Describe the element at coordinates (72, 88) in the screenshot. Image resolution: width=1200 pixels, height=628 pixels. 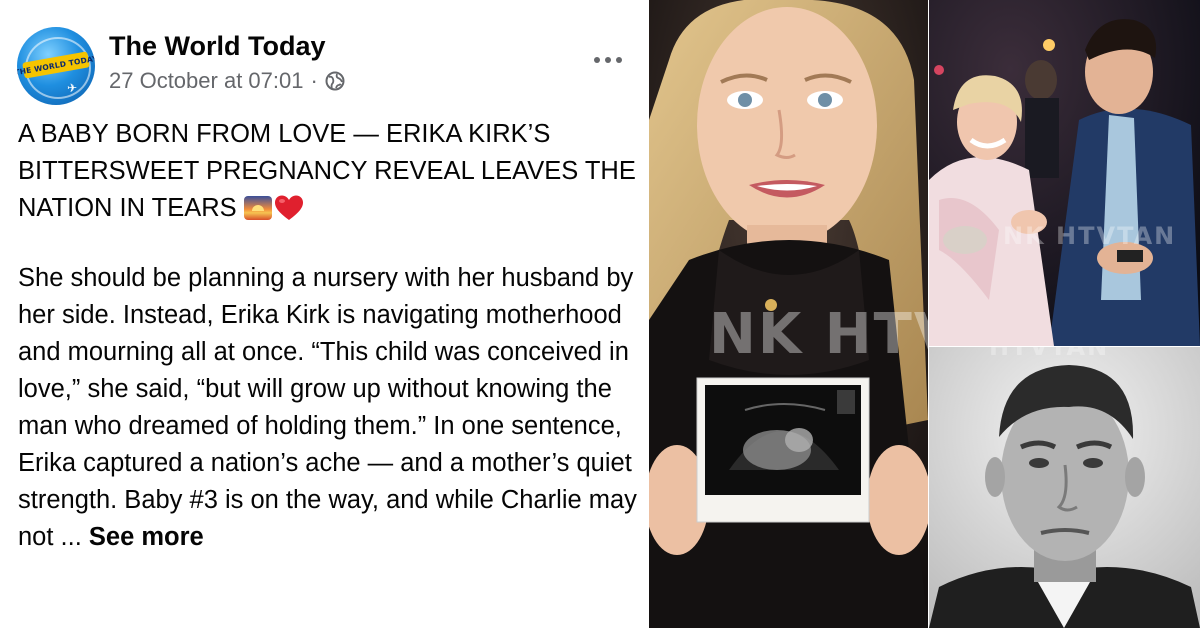
I see `plane-icon: ✈` at that location.